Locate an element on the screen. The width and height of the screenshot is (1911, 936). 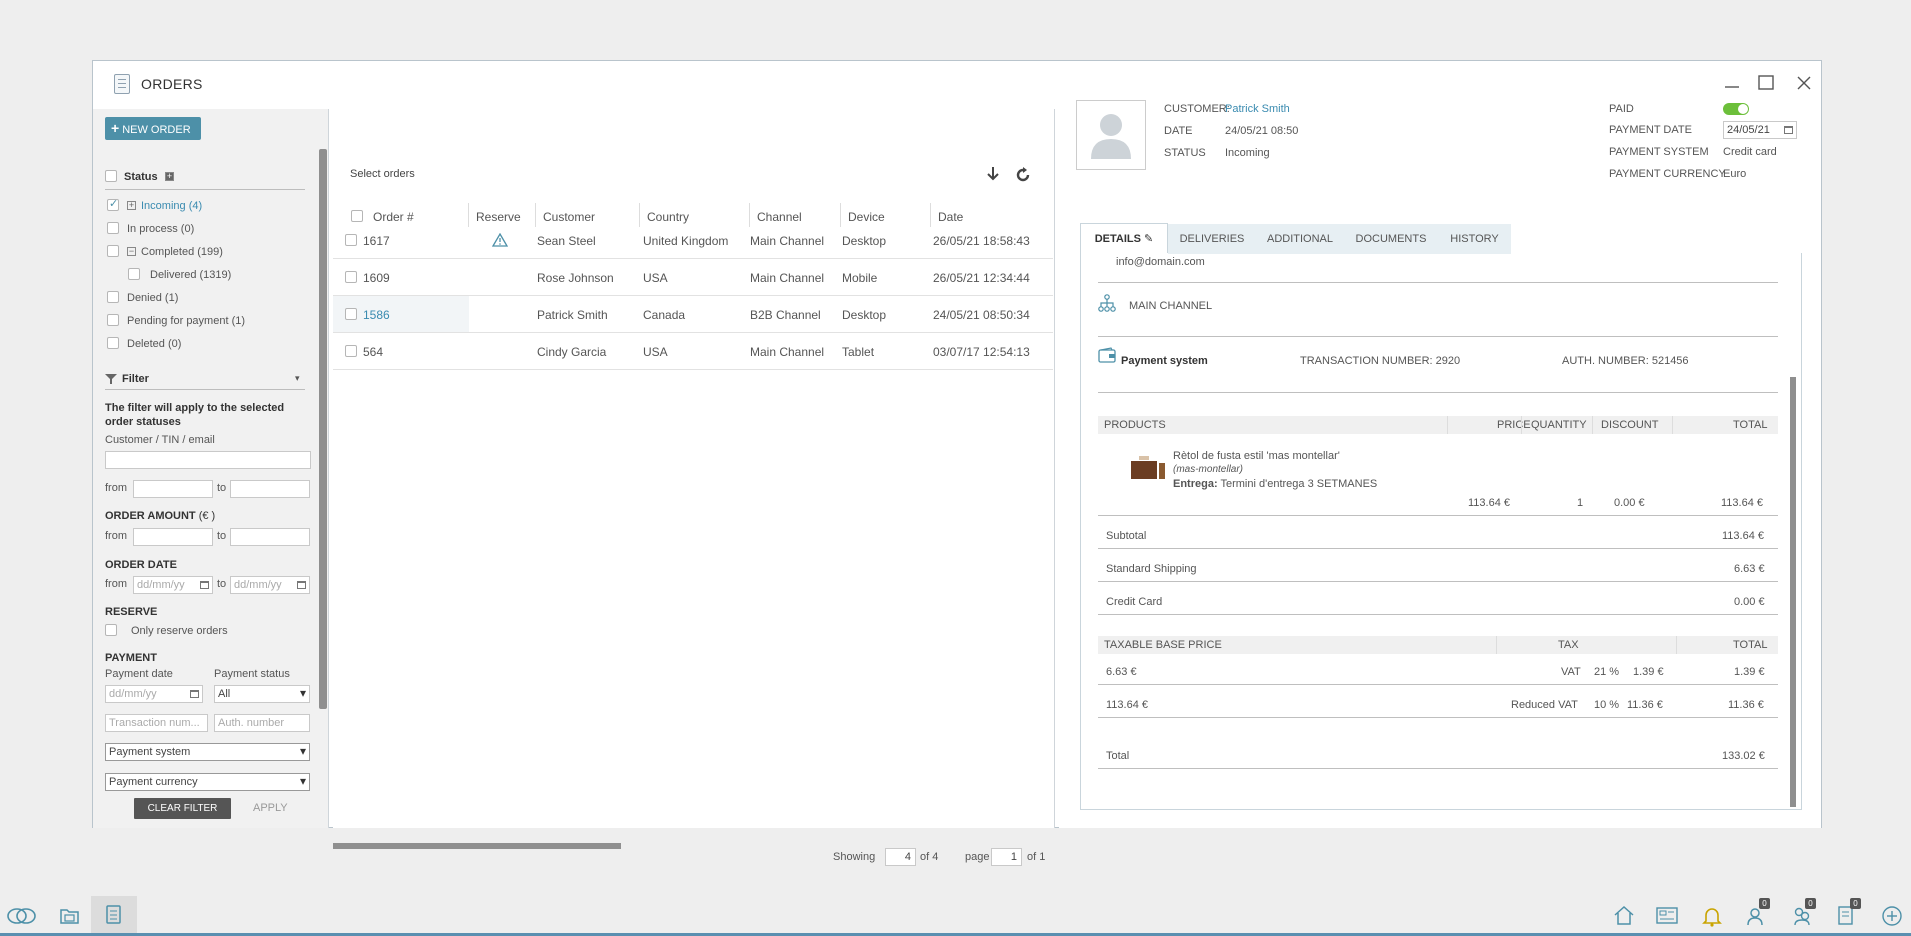
customer-to-input is located at coordinates (270, 489).